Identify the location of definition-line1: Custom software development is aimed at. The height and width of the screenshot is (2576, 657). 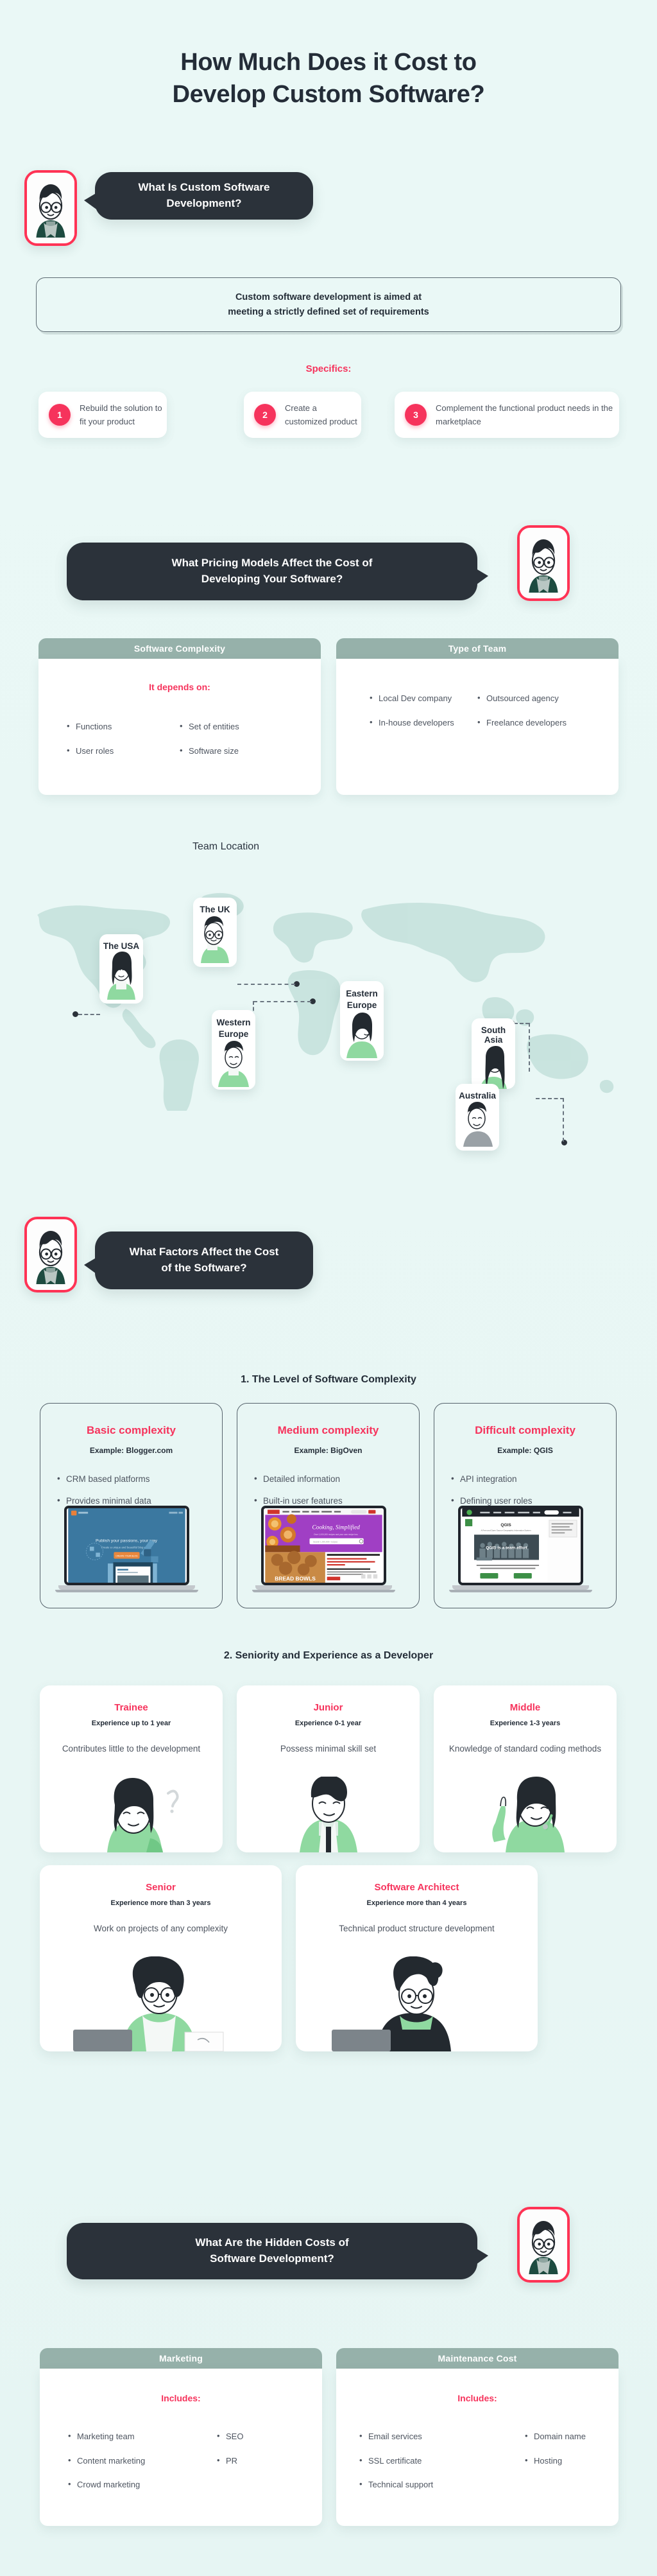
(328, 297).